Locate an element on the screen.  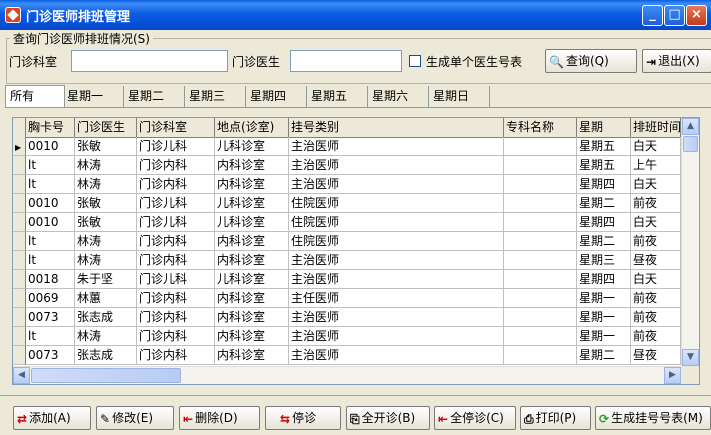
tab-sunday: 星期日 is located at coordinates (459, 96).